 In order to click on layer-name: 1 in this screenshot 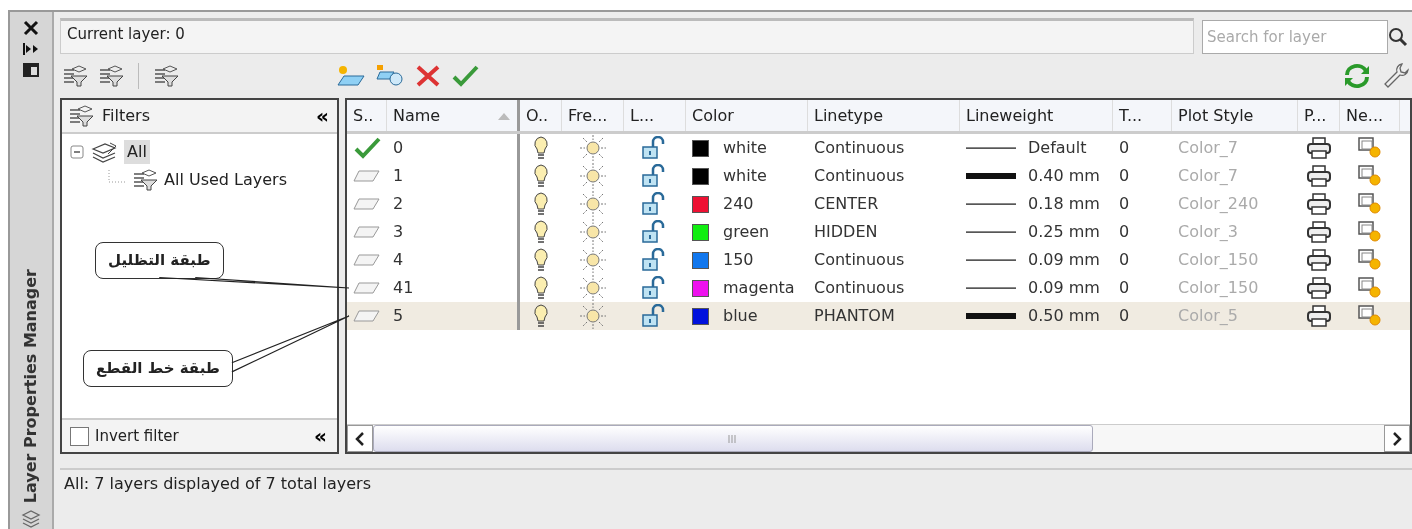, I will do `click(398, 176)`.